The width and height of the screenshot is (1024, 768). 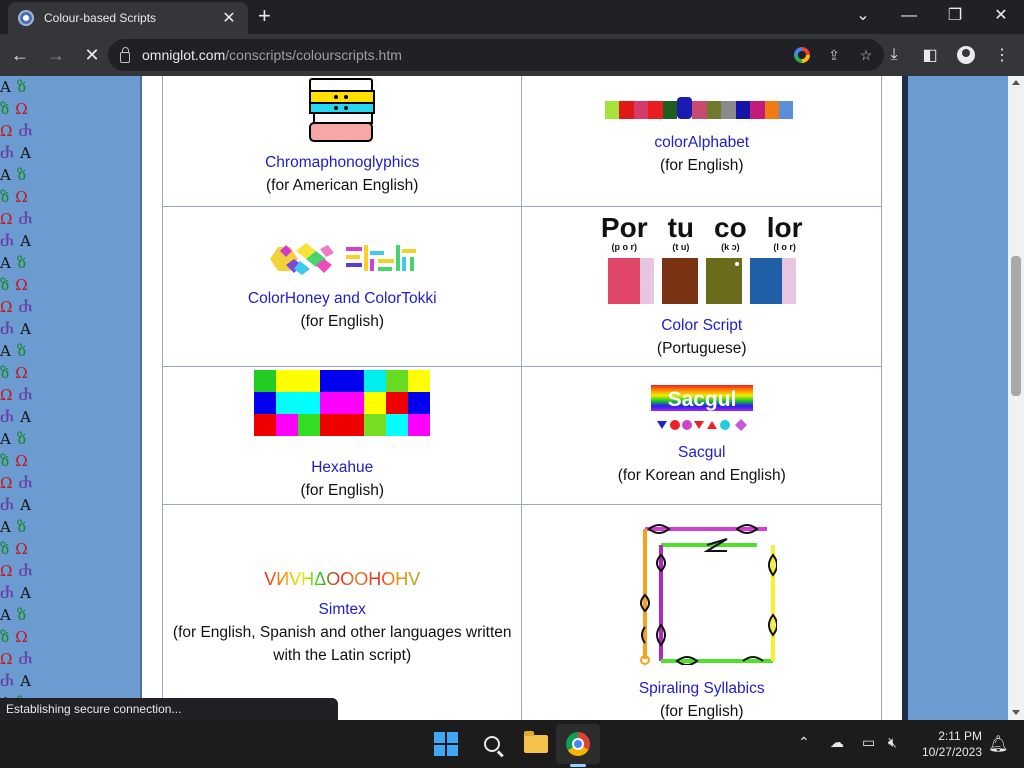 I want to click on lock-icon, so click(x=125, y=54).